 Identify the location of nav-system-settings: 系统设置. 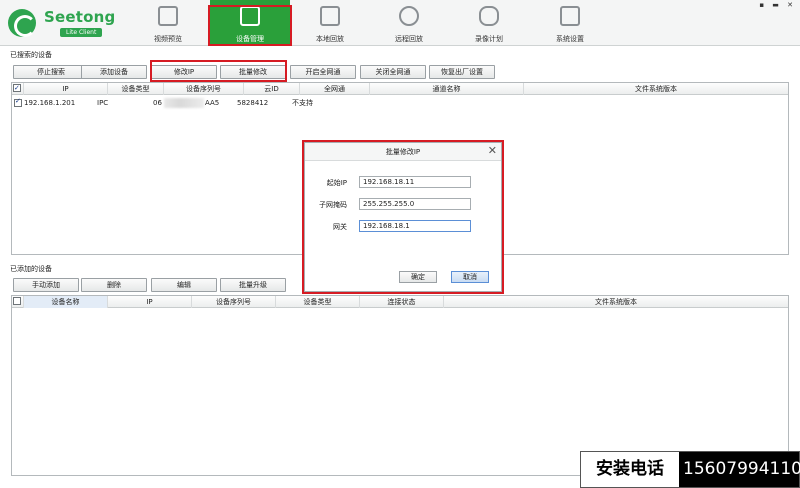
(570, 23).